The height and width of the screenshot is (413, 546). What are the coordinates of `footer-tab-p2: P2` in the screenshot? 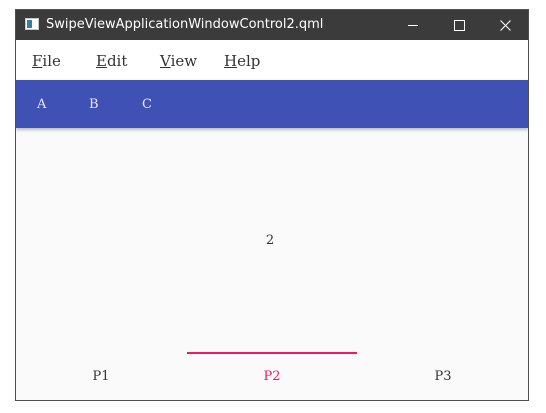 It's located at (272, 375).